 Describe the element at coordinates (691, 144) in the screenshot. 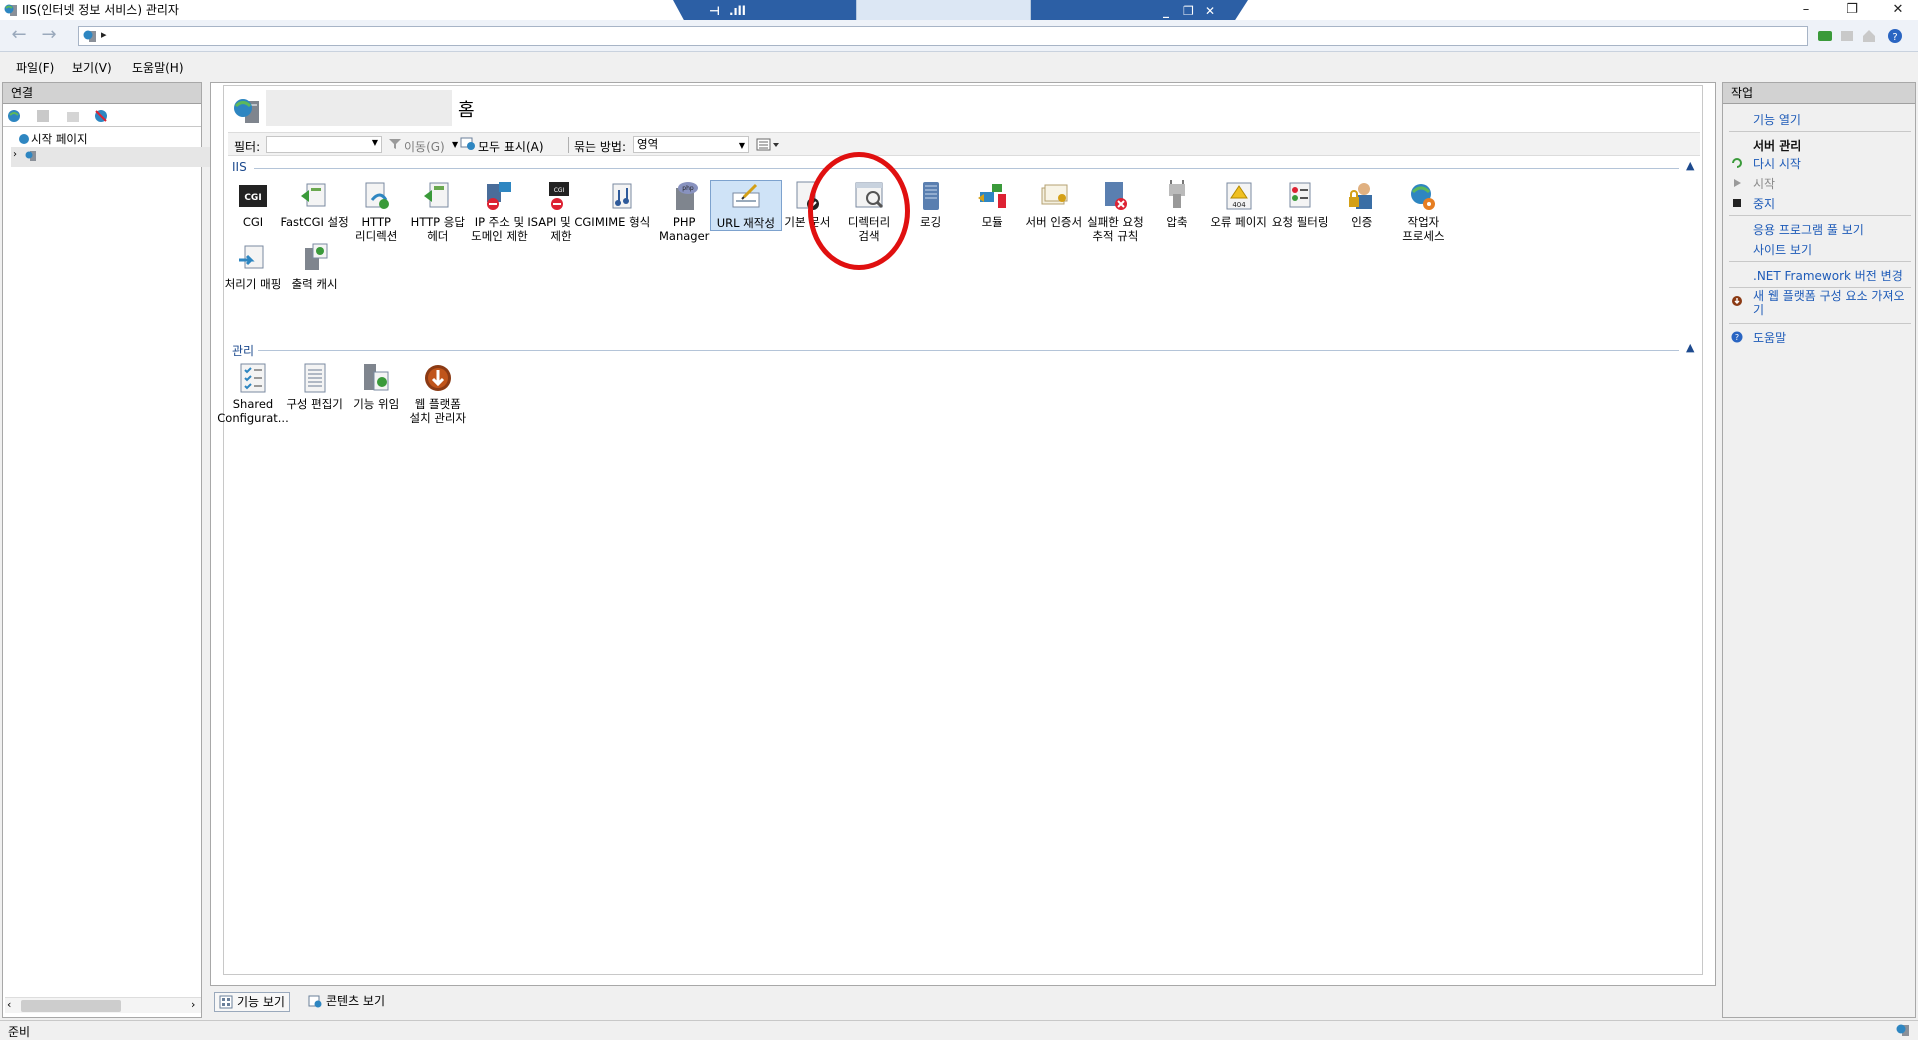

I see `group-by-select: 영역 ▼` at that location.